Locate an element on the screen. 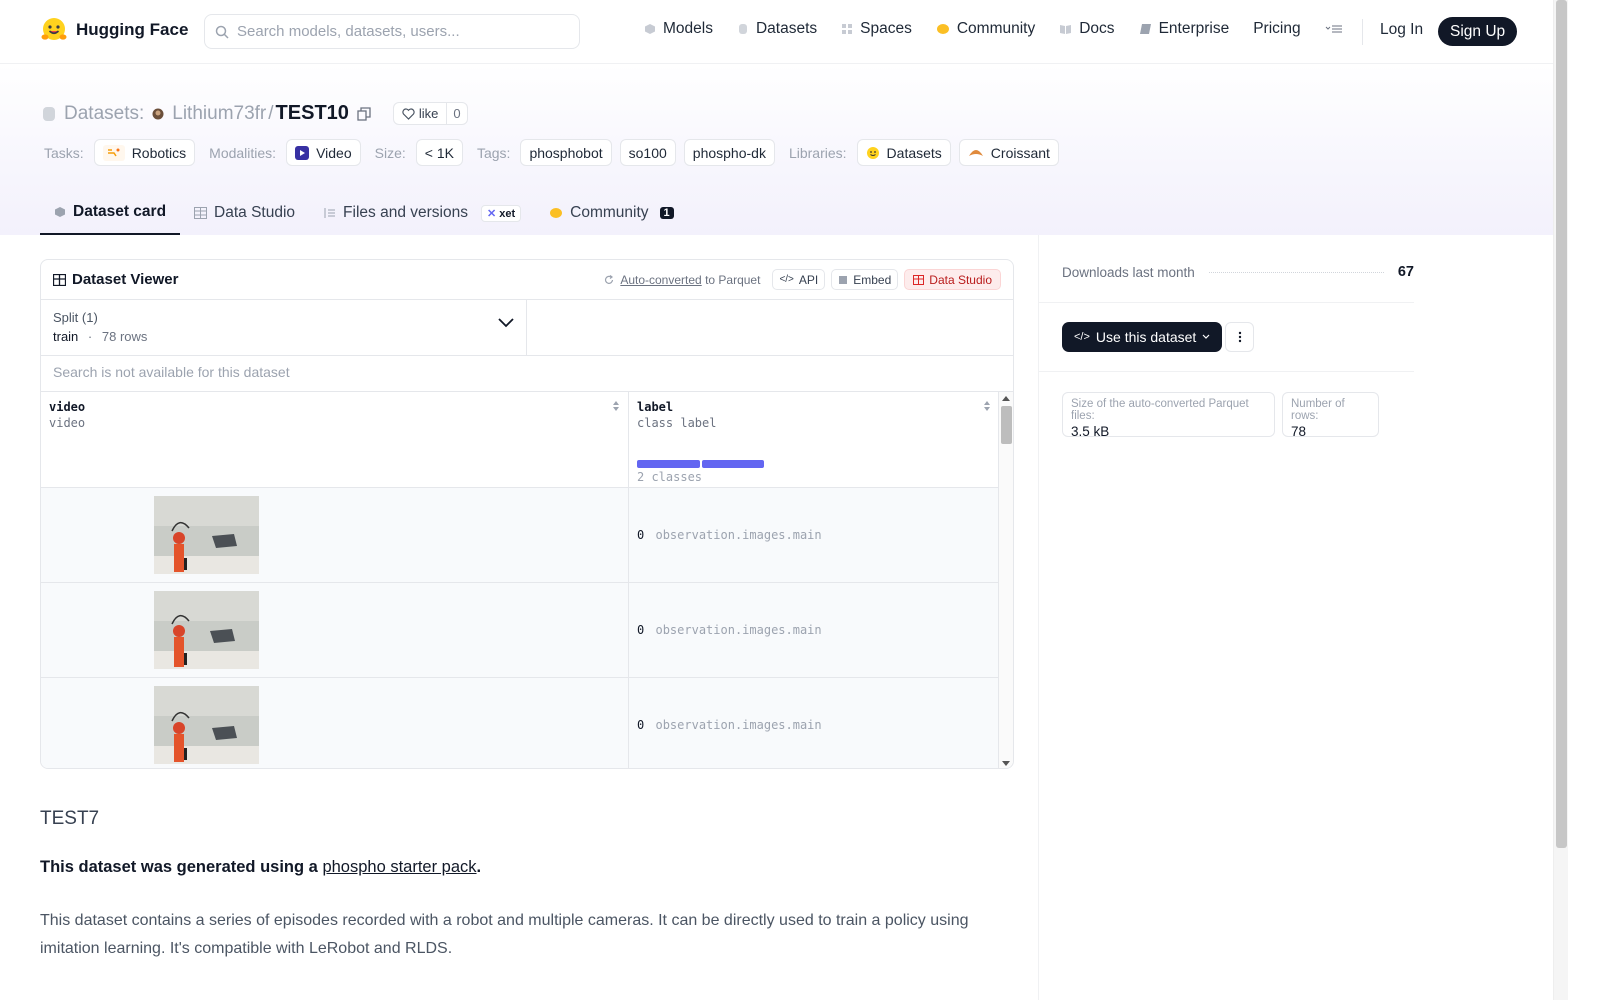 The height and width of the screenshot is (1000, 1600). modality-chip-video: Video is located at coordinates (323, 152).